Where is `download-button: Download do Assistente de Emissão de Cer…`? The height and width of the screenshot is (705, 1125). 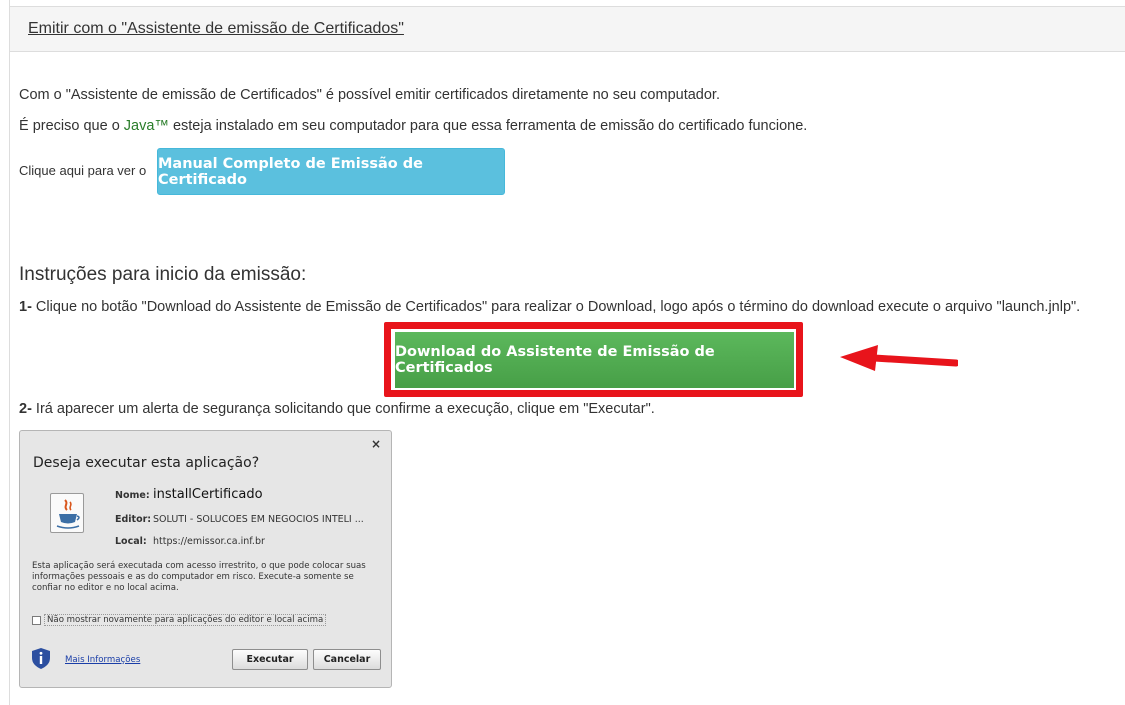 download-button: Download do Assistente de Emissão de Cer… is located at coordinates (594, 360).